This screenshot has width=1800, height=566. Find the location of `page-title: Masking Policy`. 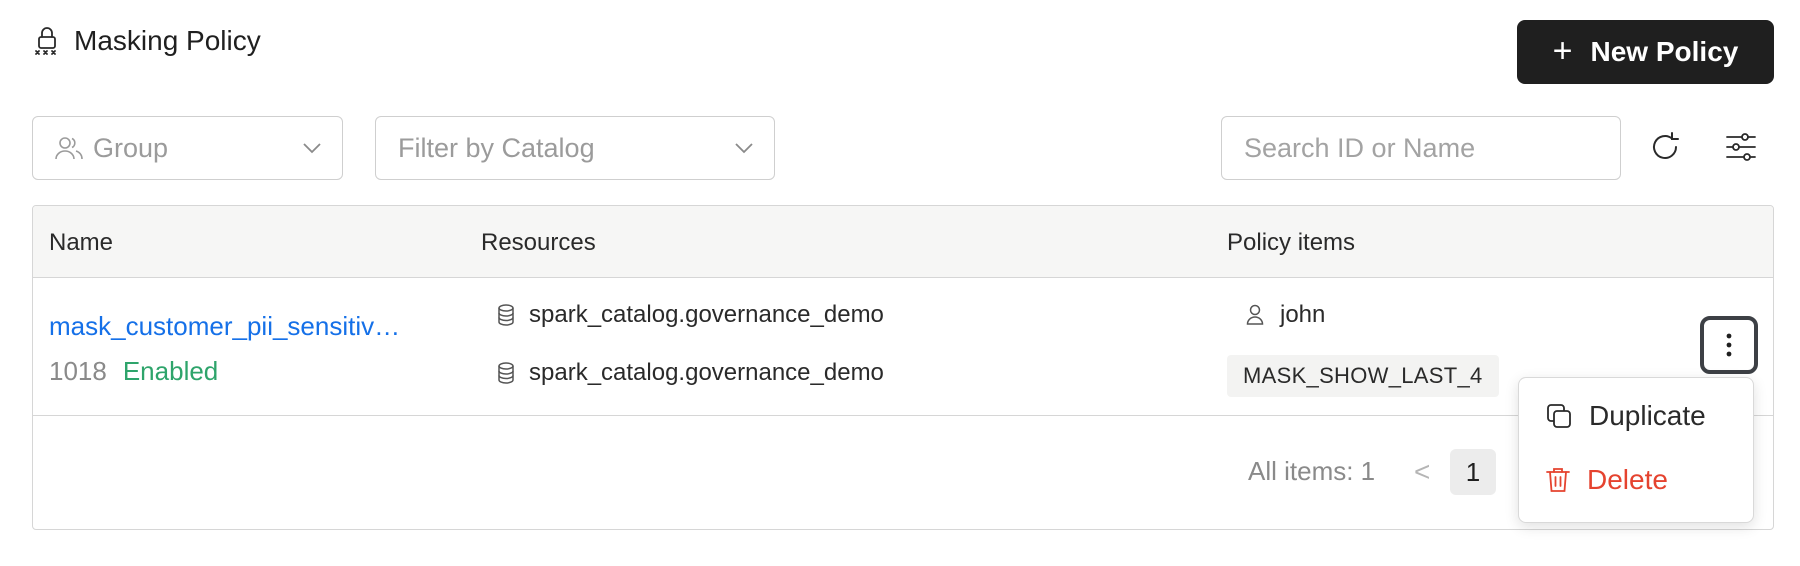

page-title: Masking Policy is located at coordinates (167, 40).